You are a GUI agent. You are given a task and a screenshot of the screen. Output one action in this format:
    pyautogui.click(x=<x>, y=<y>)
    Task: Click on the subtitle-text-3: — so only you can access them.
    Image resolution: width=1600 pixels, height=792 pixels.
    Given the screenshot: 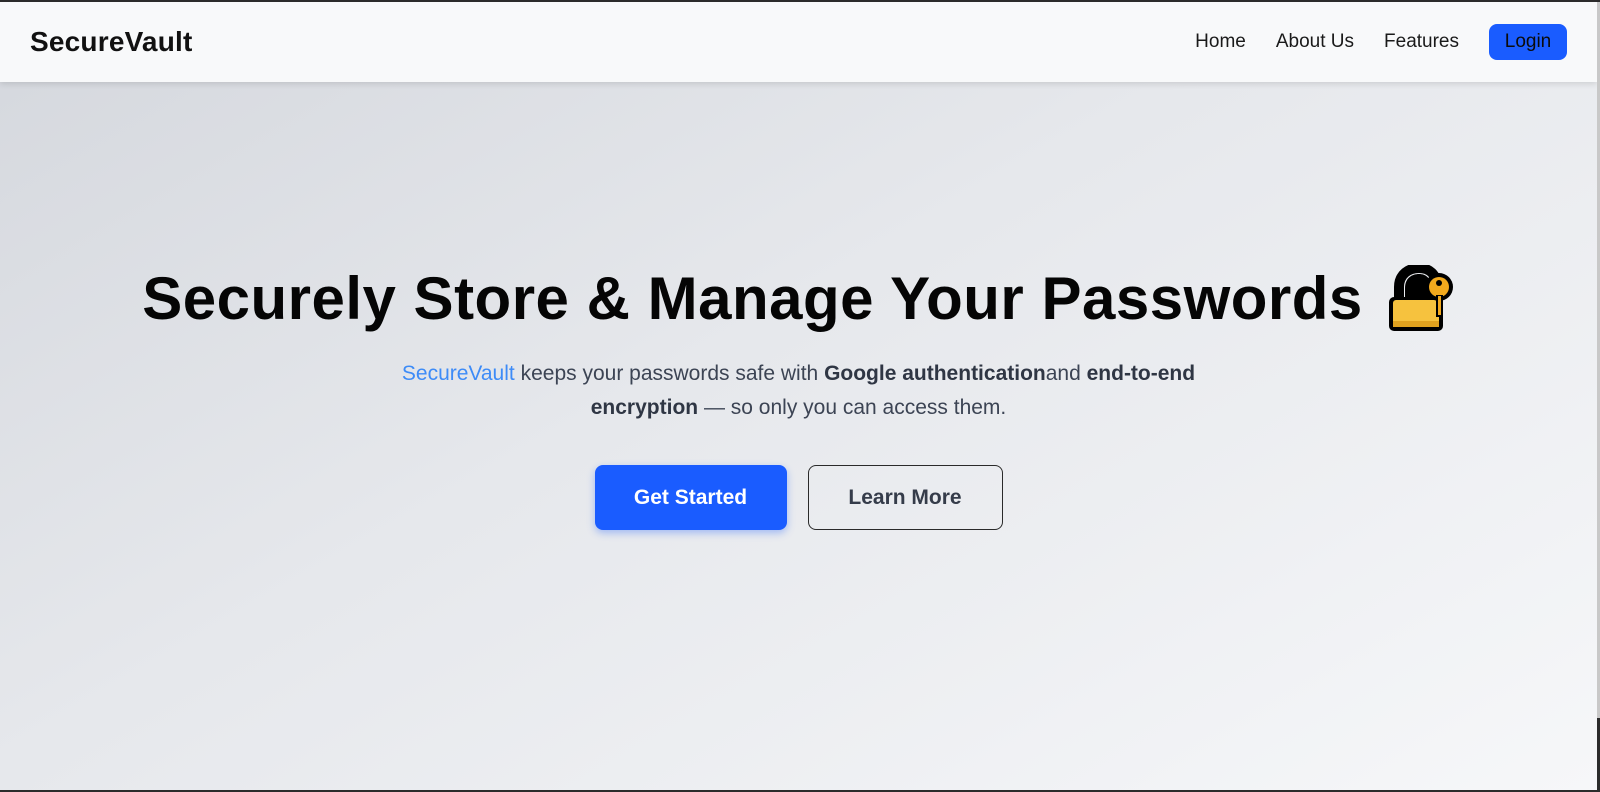 What is the action you would take?
    pyautogui.click(x=852, y=407)
    